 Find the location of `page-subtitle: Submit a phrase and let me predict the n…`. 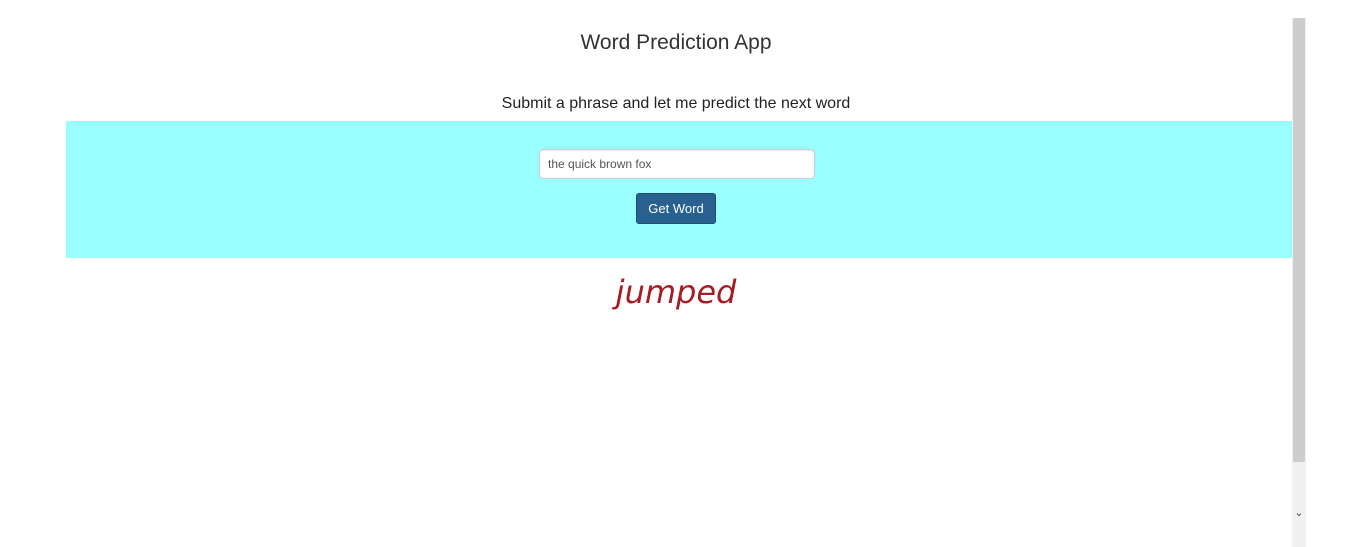

page-subtitle: Submit a phrase and let me predict the n… is located at coordinates (676, 103).